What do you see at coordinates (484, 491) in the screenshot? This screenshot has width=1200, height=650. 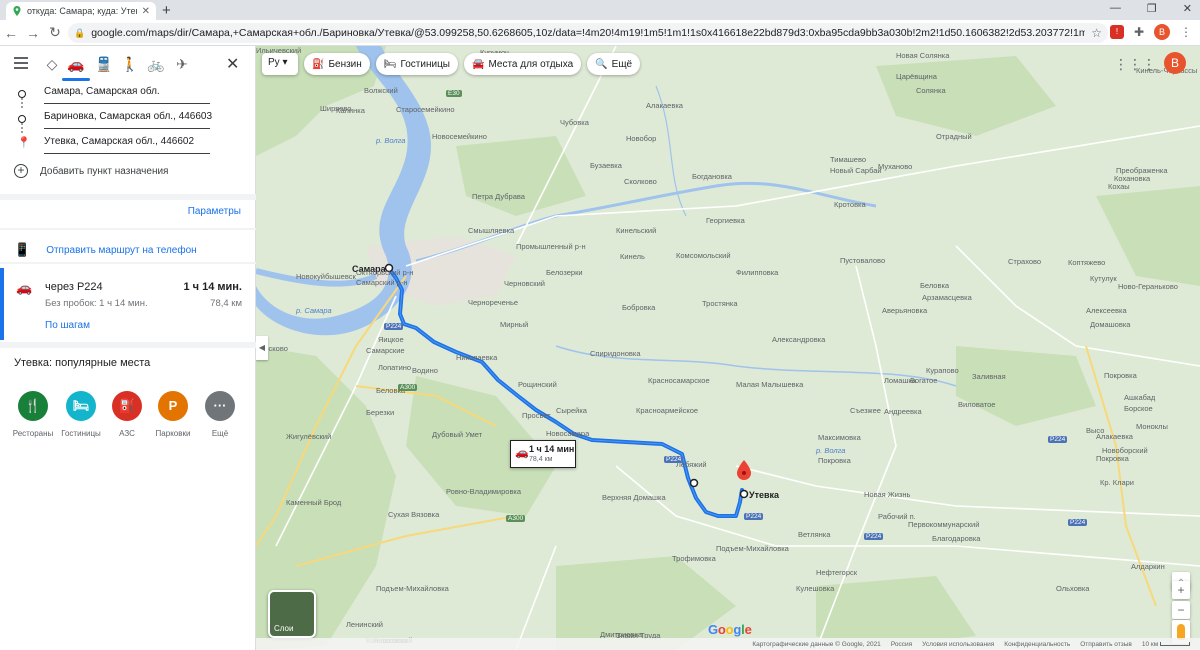 I see `map-place-label: Ровно-Владимировка` at bounding box center [484, 491].